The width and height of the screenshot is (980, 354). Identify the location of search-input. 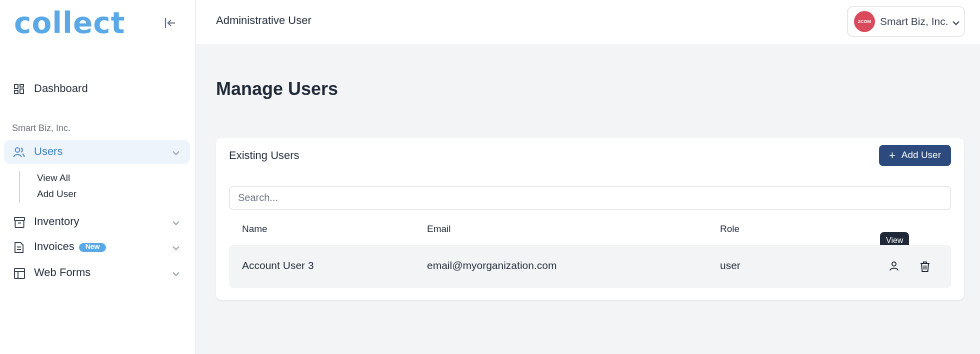
(590, 198).